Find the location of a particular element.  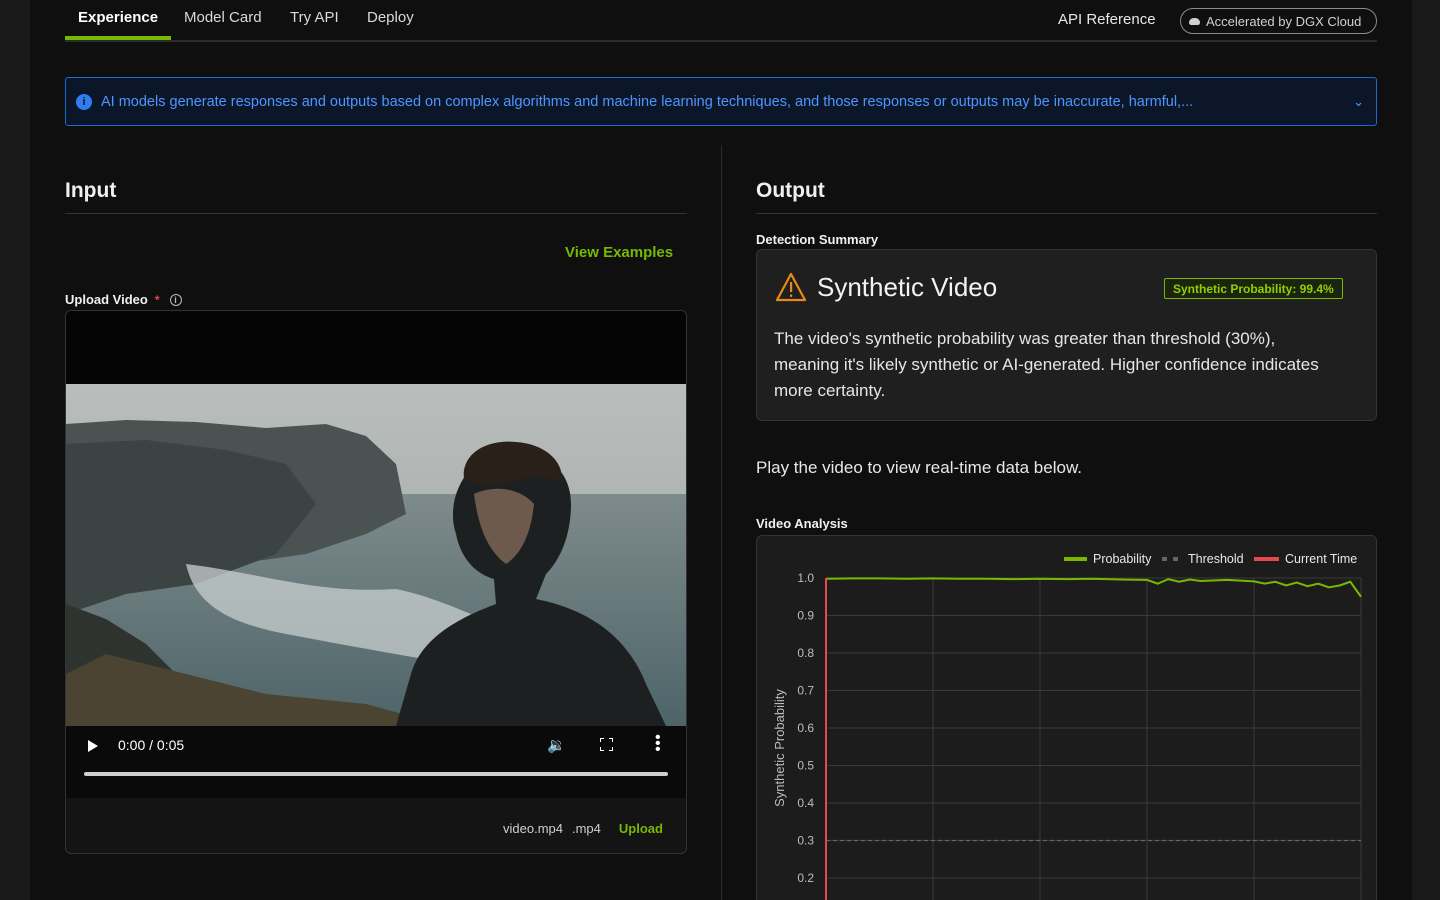

info-circle-icon: i is located at coordinates (175, 299).